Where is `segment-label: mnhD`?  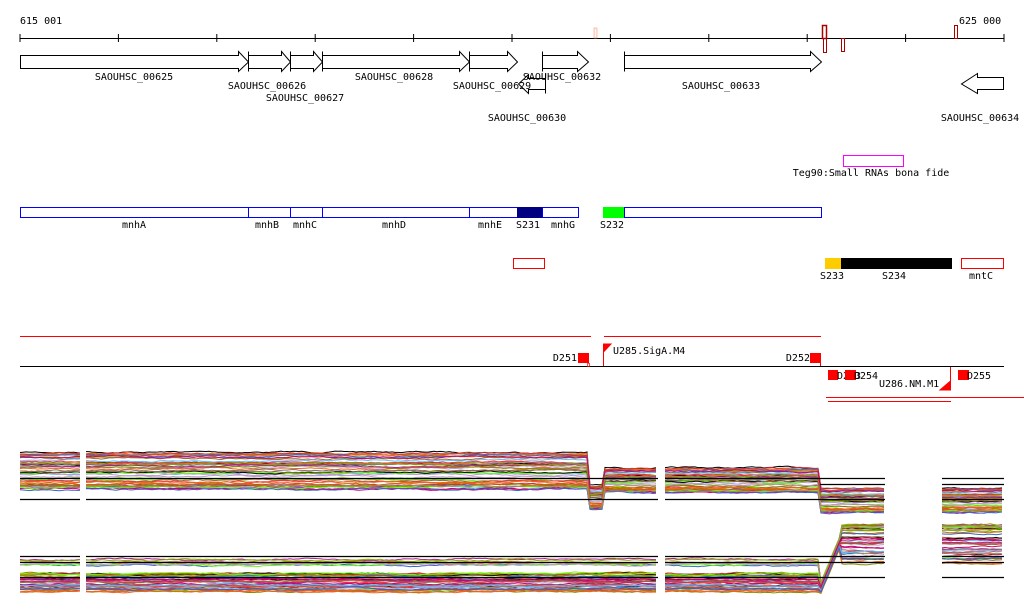
segment-label: mnhD is located at coordinates (394, 225).